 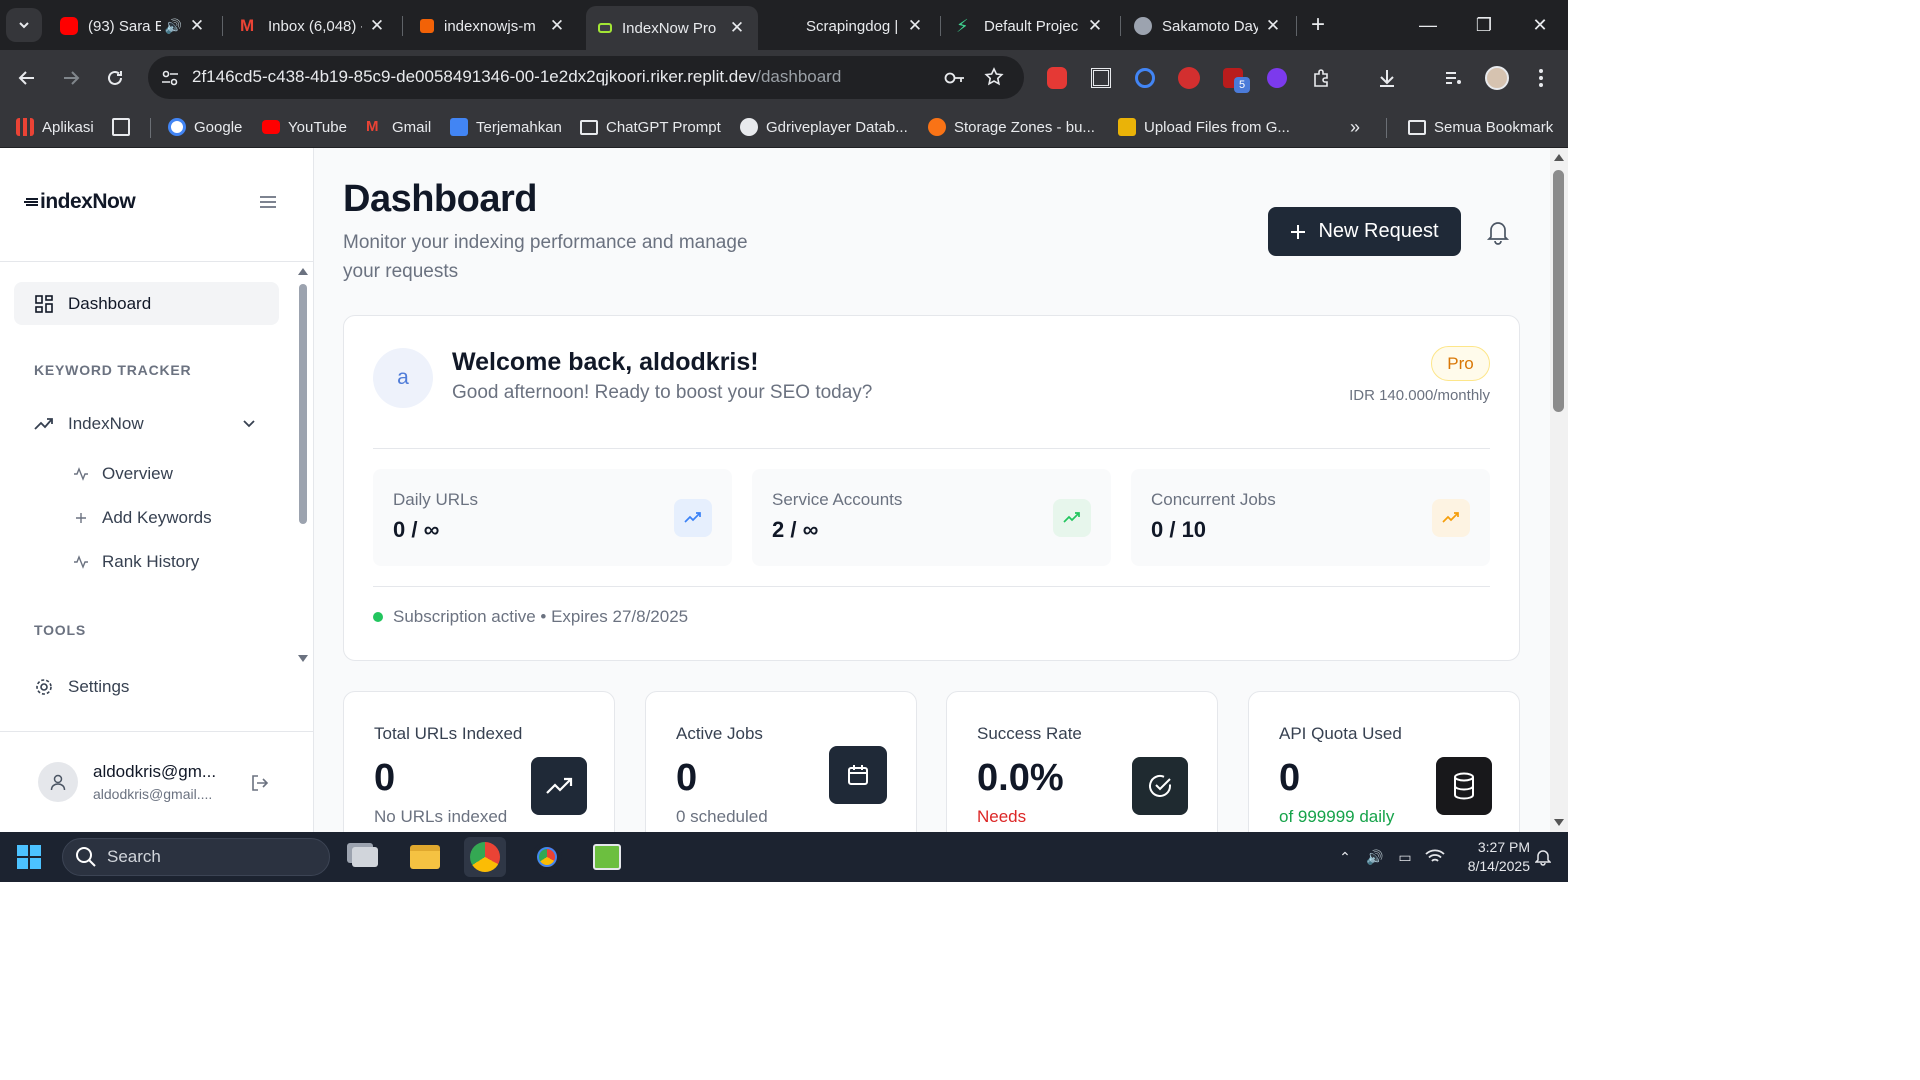 I want to click on supabase-favicon-icon: ⚡, so click(x=962, y=26).